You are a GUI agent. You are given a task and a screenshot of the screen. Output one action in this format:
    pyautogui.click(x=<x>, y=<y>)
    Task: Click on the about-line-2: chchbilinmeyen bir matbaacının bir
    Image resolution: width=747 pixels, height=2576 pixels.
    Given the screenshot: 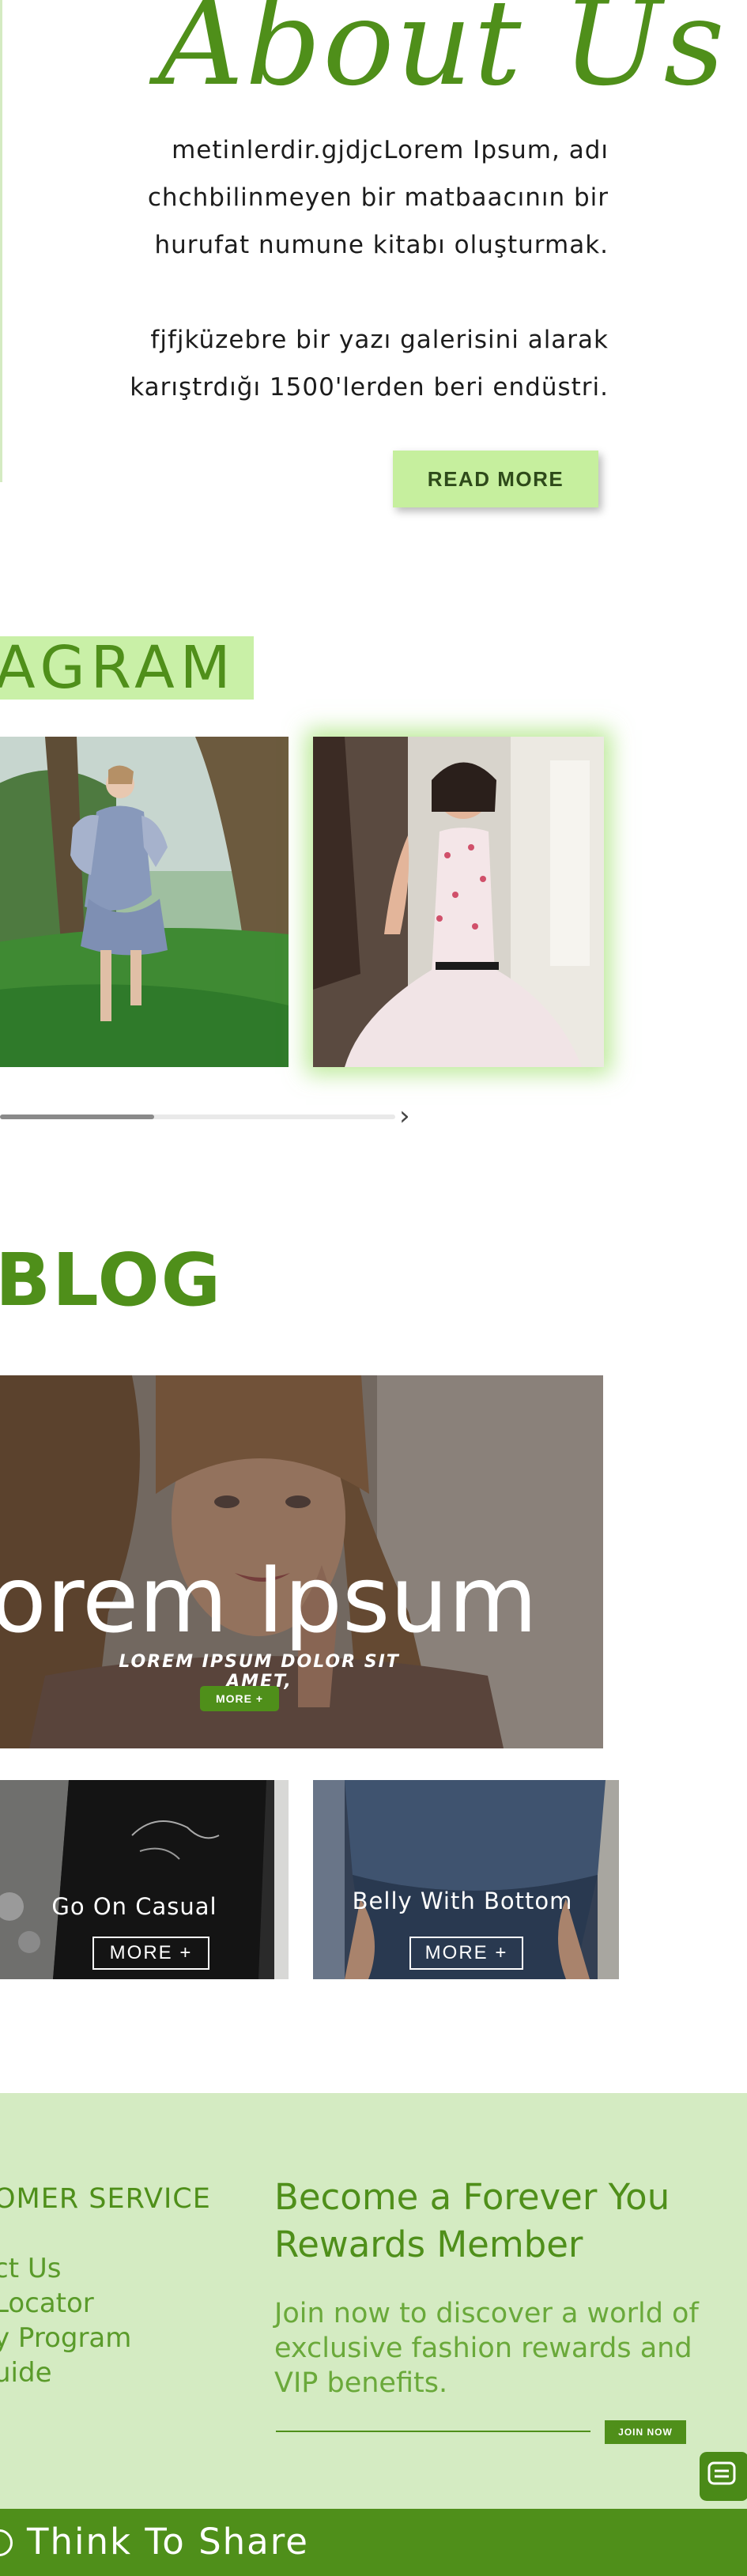 What is the action you would take?
    pyautogui.click(x=378, y=197)
    